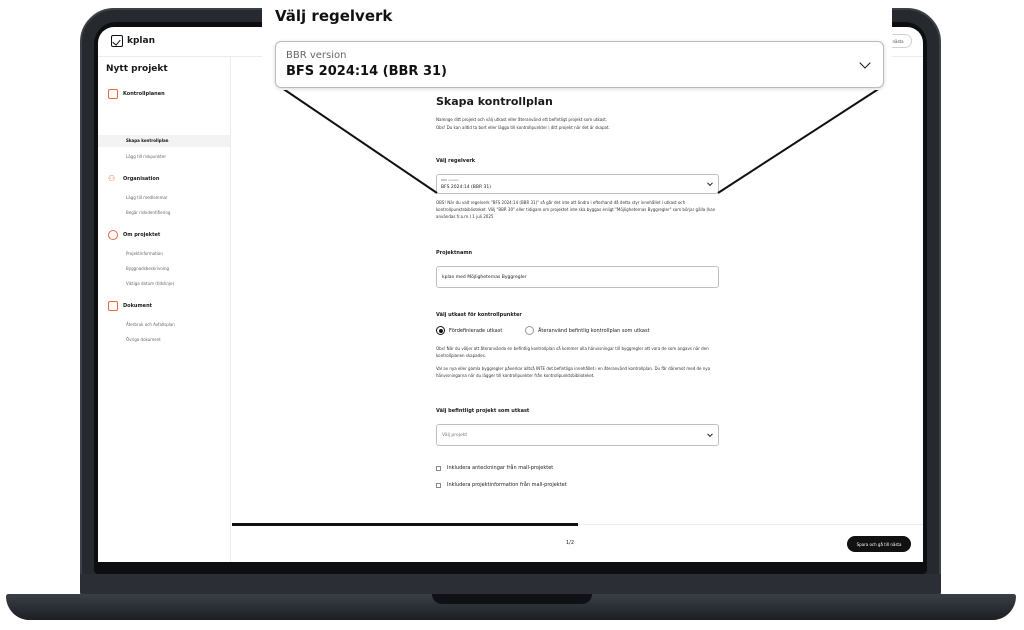 The height and width of the screenshot is (630, 1024). Describe the element at coordinates (579, 64) in the screenshot. I see `callout-bbr-select: BBR version BFS 2024:14 (BBR 31)` at that location.